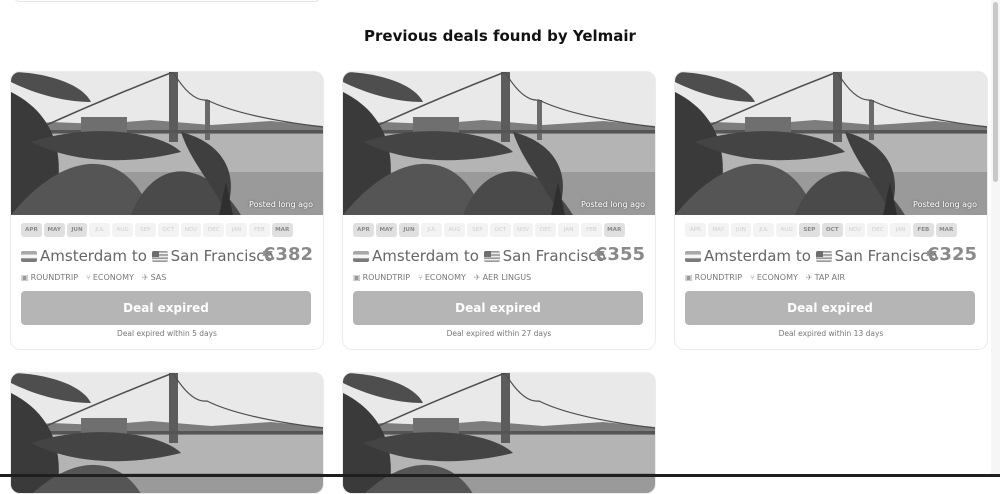  I want to click on airline: ✈ TAP AIR, so click(825, 277).